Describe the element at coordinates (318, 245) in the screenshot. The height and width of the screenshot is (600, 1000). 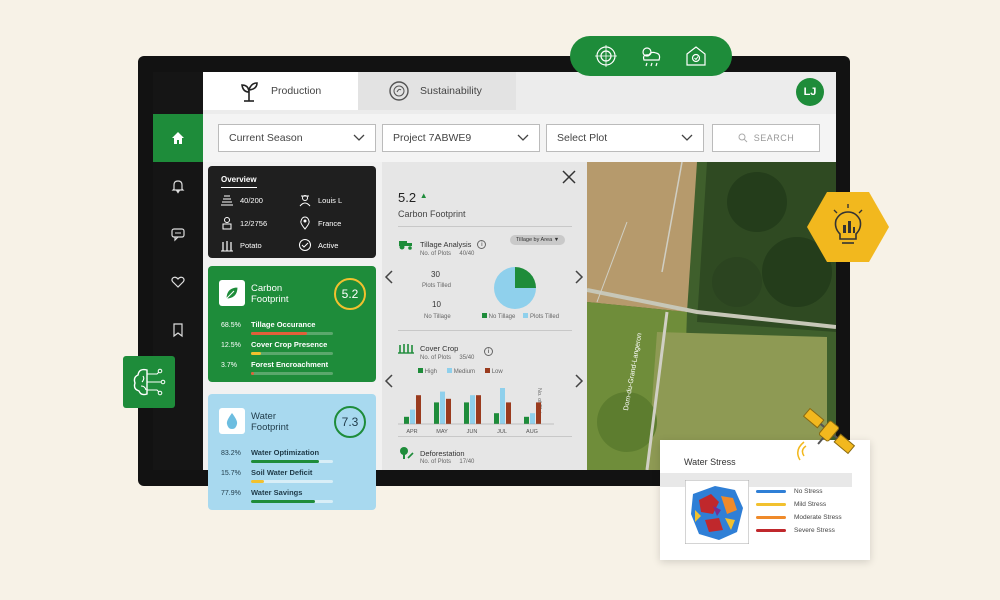
I see `overview-item: Active` at that location.